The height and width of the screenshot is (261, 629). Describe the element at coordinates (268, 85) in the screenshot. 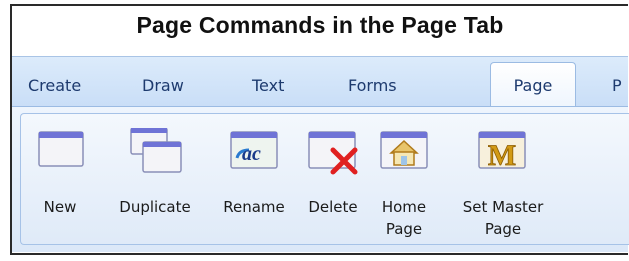

I see `tab-text: Text` at that location.